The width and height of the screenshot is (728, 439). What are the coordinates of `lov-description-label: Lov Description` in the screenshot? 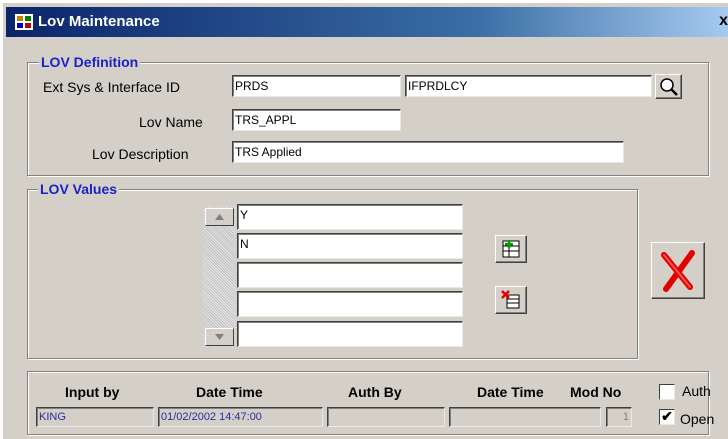 It's located at (140, 154).